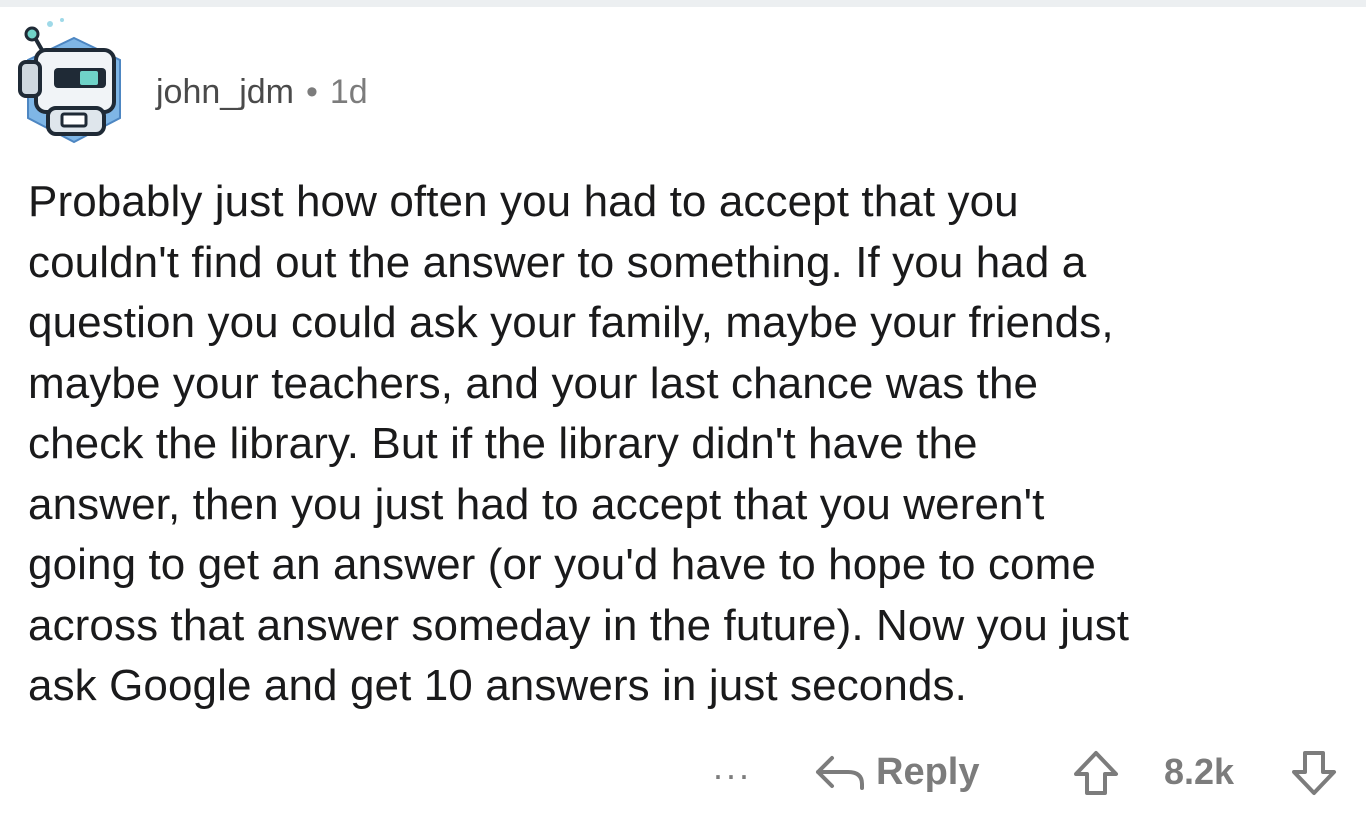  I want to click on downvote-arrow-icon, so click(1314, 773).